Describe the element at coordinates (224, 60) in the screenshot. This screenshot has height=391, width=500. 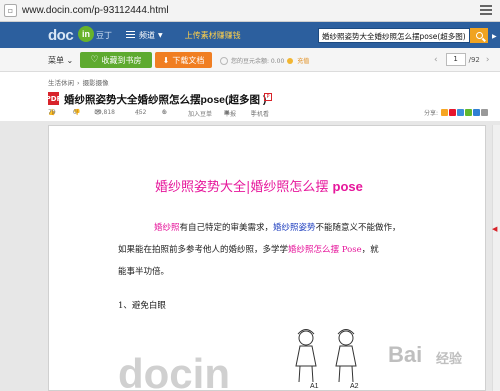
I see `coin-icon` at that location.